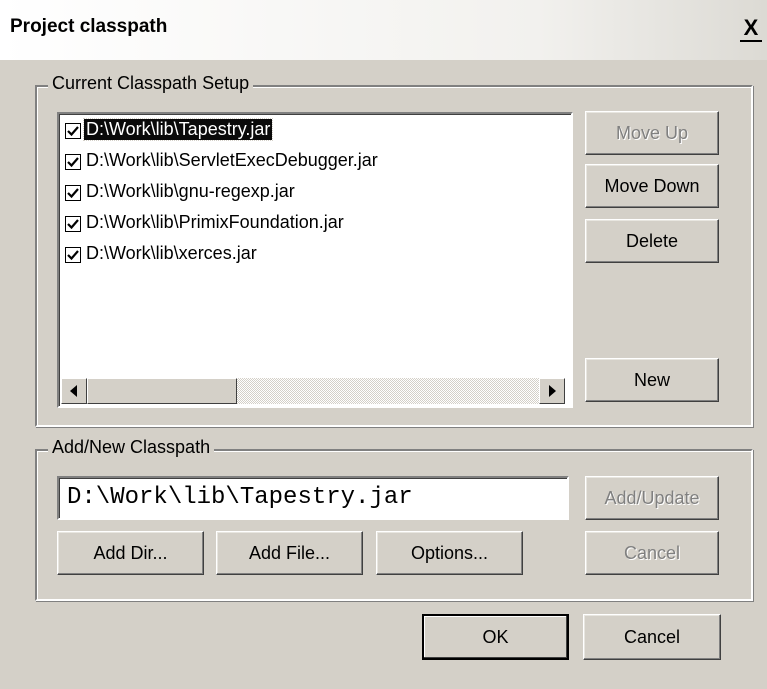 The image size is (767, 689). Describe the element at coordinates (232, 160) in the screenshot. I see `list-item-label: D:\Work\lib\ServletExecDebugger.jar` at that location.